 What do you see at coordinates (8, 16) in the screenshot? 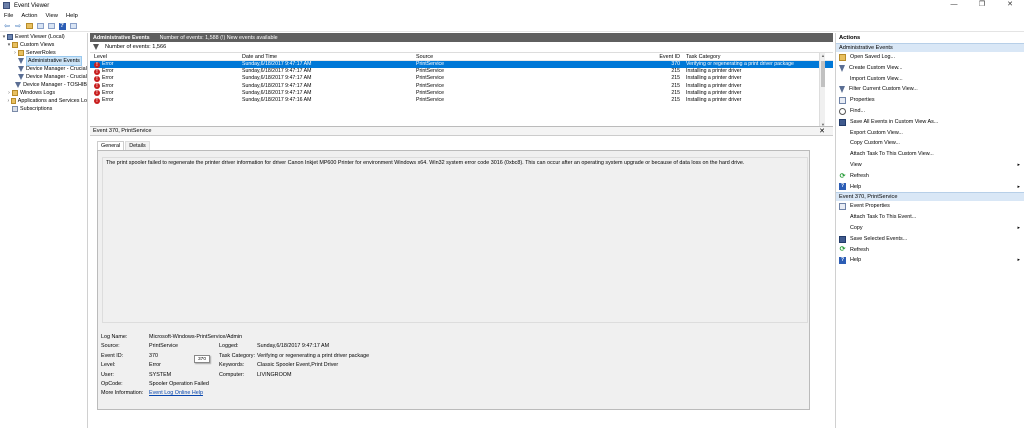
I see `menu-file: File` at bounding box center [8, 16].